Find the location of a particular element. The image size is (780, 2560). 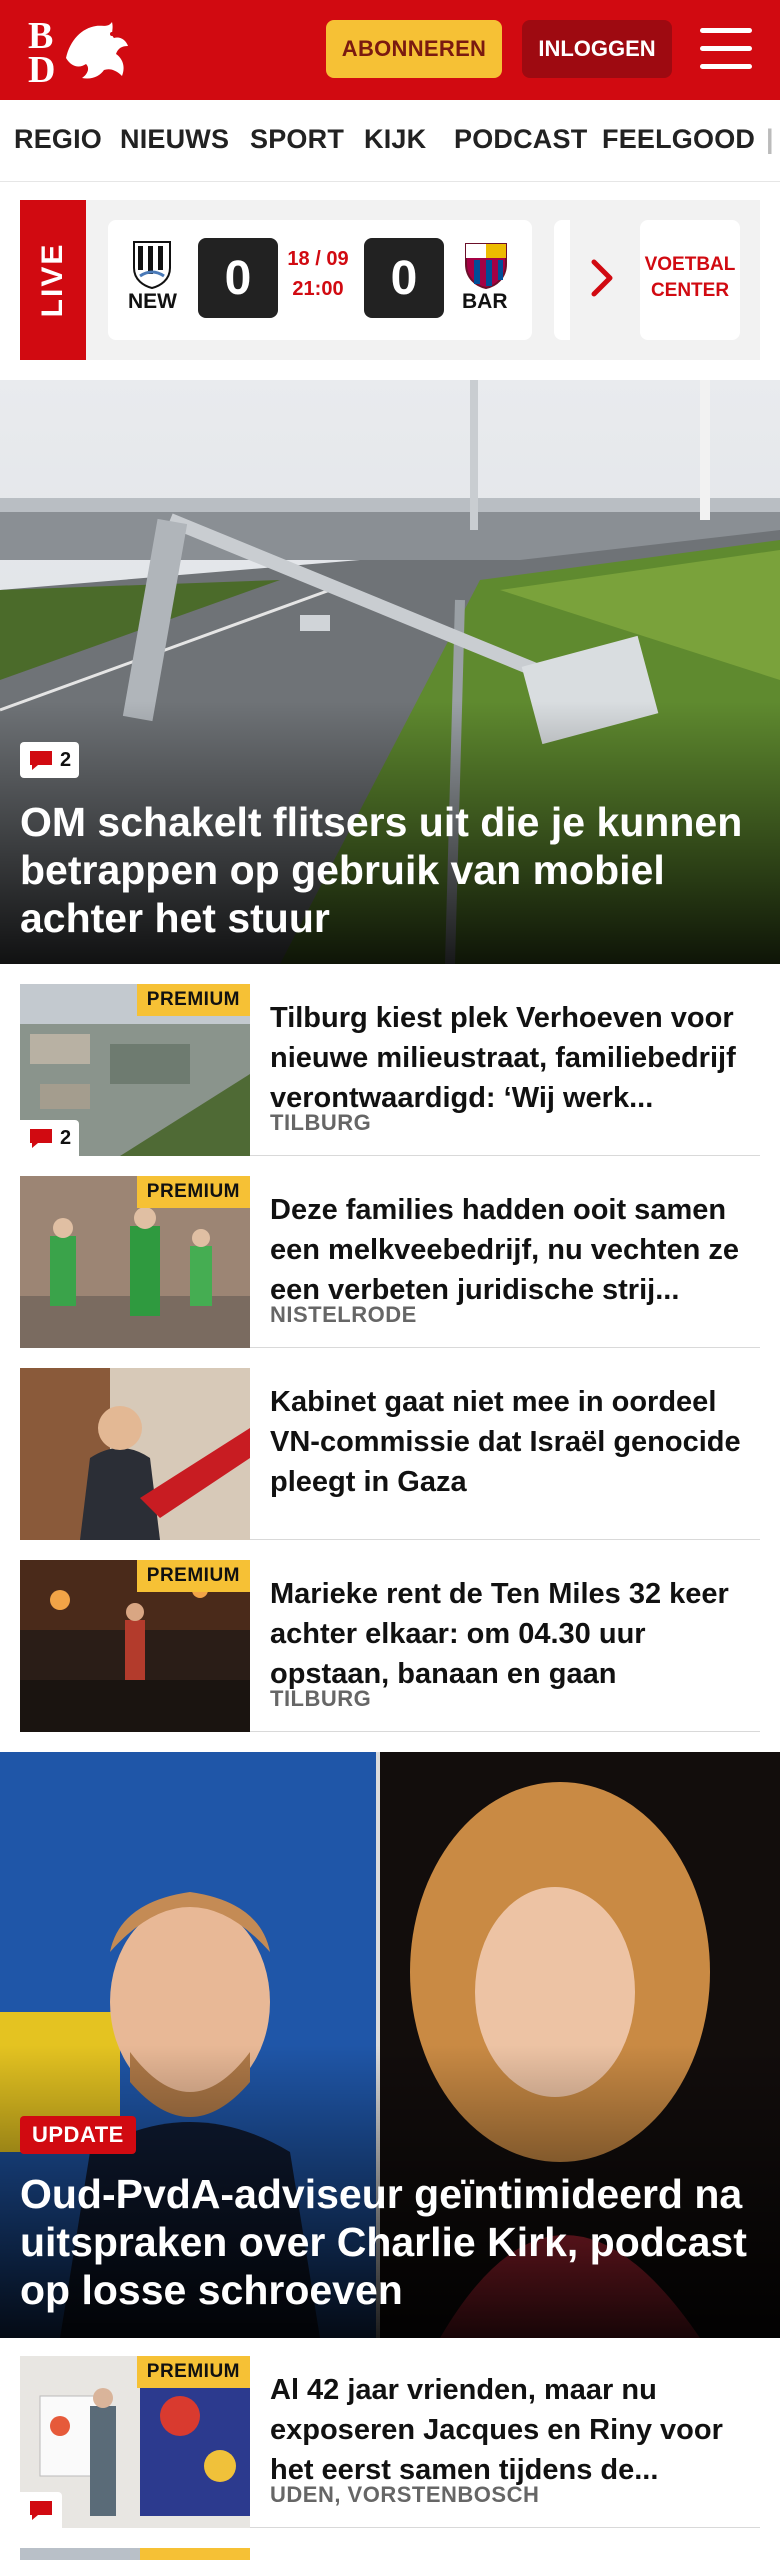

hamburger-menu-icon is located at coordinates (726, 49).